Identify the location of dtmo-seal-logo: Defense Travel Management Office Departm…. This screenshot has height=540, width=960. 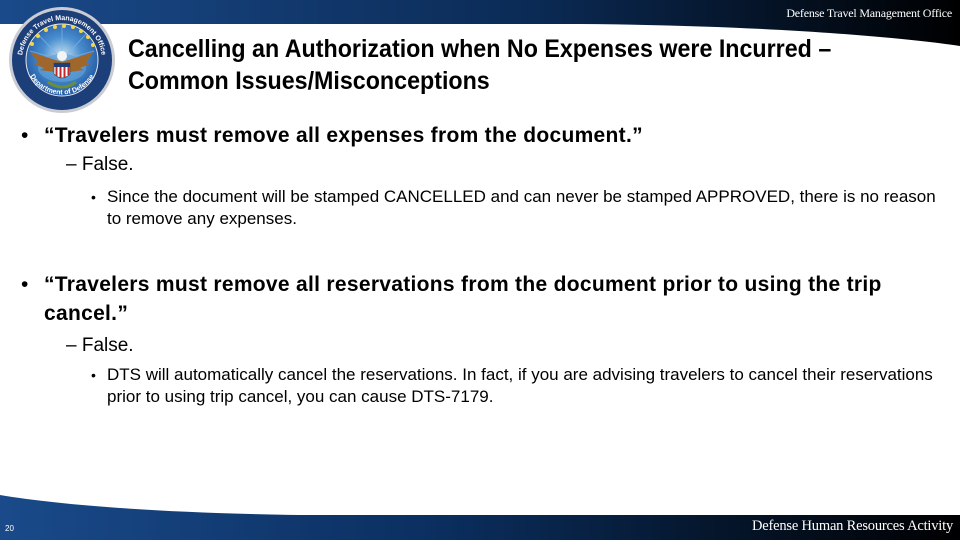
(62, 60).